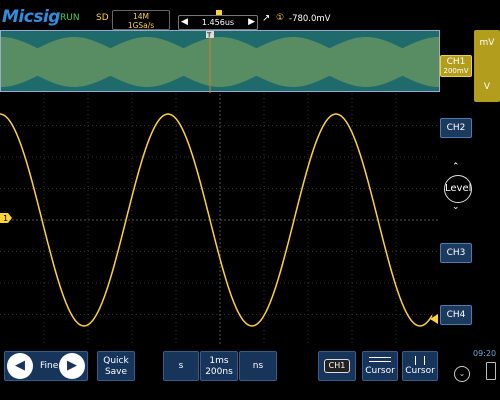  Describe the element at coordinates (31, 17) in the screenshot. I see `brand-logo: Micsig` at that location.